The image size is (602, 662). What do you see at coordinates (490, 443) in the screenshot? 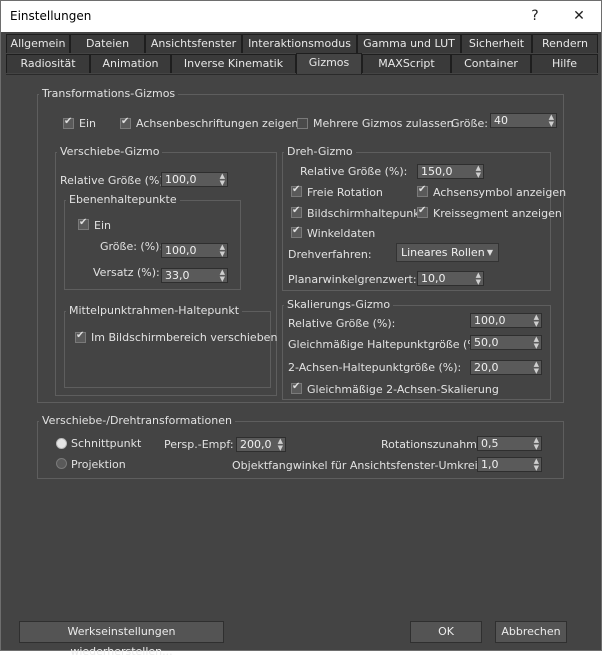
I see `rotation-increment-value: 0,5` at bounding box center [490, 443].